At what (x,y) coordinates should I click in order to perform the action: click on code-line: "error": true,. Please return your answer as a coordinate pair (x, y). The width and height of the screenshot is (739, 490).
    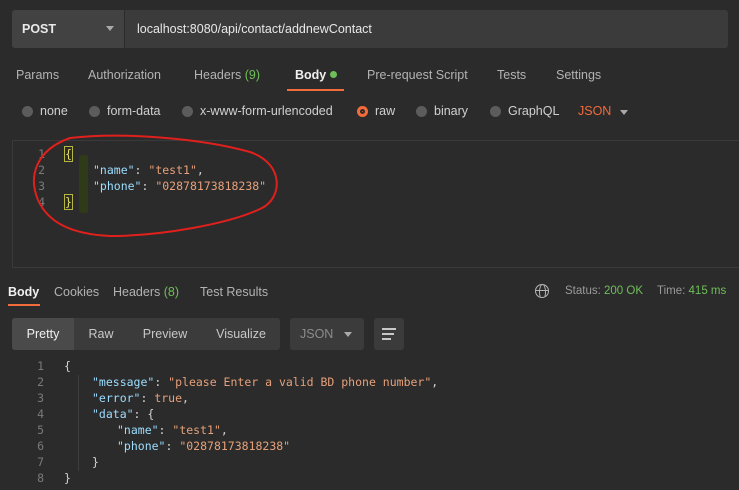
    Looking at the image, I should click on (140, 398).